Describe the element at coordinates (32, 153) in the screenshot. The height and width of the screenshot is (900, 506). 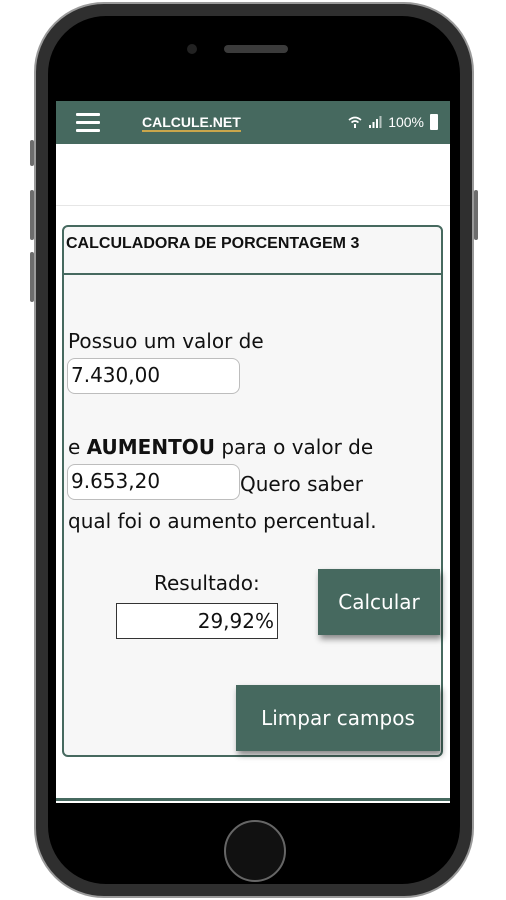
I see `mute-switch` at that location.